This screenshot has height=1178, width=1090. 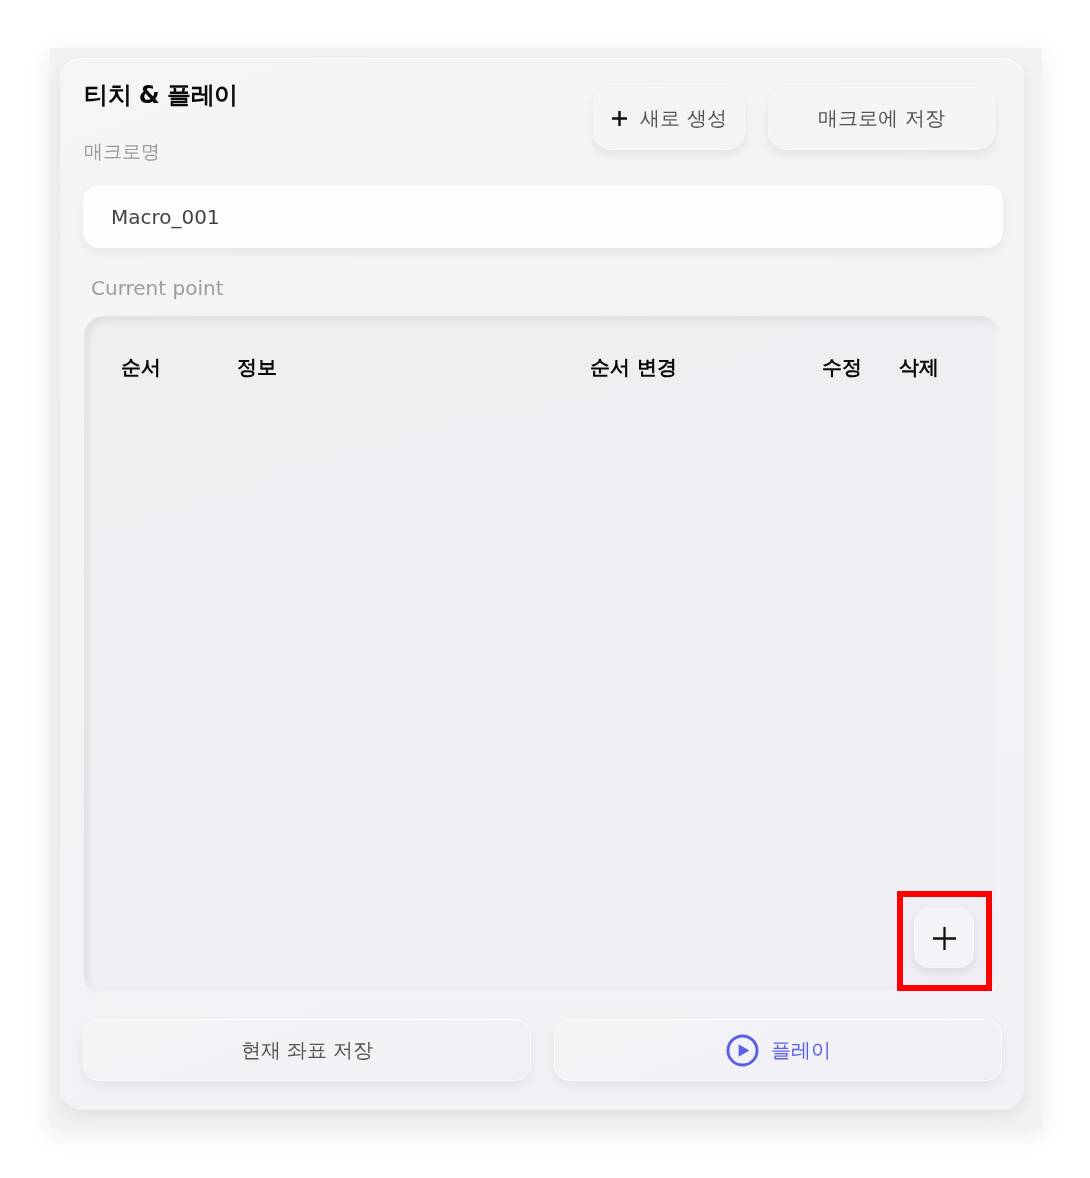 I want to click on new-button: 새로 생성, so click(x=669, y=118).